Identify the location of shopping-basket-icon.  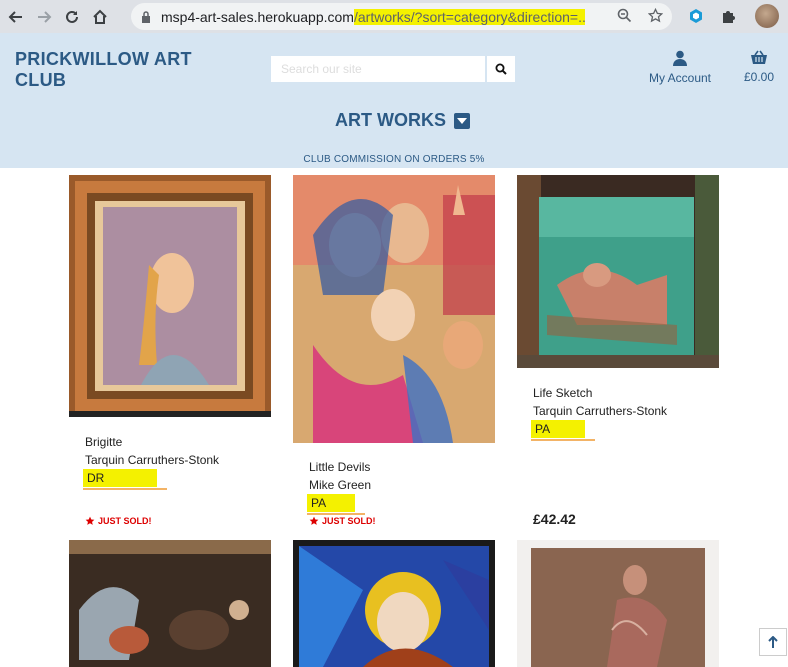
(759, 57).